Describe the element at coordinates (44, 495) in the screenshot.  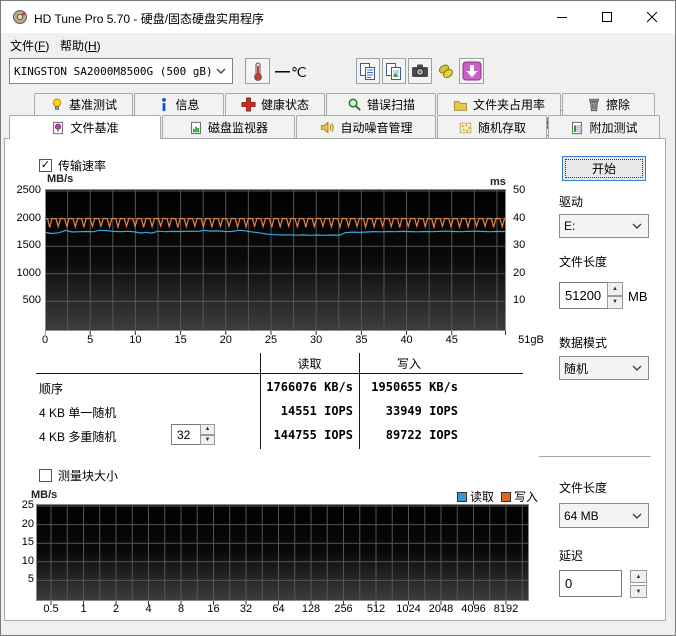
I see `chart2-y-unit: MB/s` at that location.